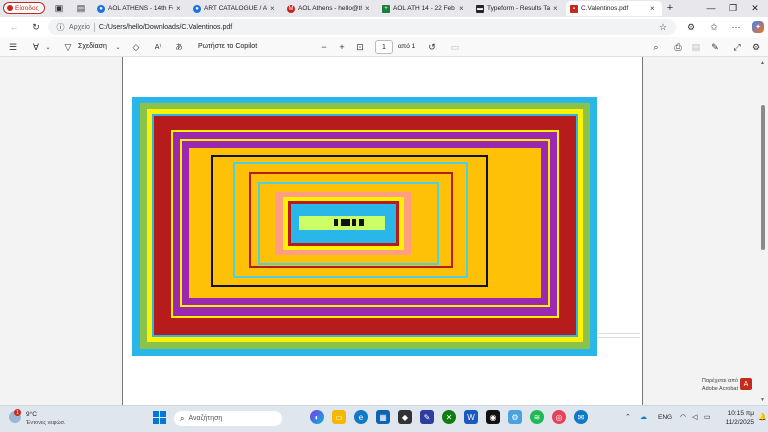  What do you see at coordinates (756, 47) in the screenshot?
I see `settings-gear-icon: ⚙` at bounding box center [756, 47].